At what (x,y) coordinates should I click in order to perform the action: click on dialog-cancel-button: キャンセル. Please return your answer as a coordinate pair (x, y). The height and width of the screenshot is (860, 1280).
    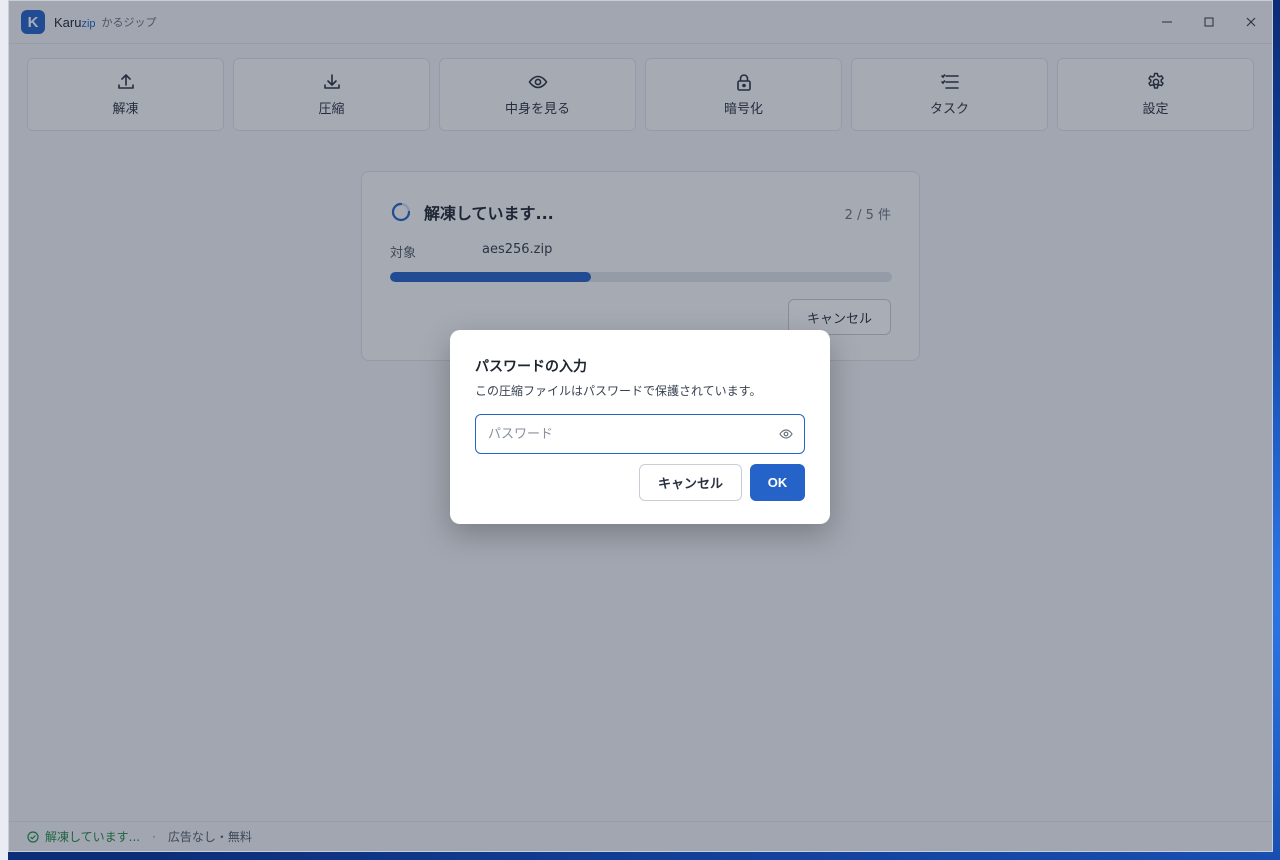
    Looking at the image, I should click on (690, 482).